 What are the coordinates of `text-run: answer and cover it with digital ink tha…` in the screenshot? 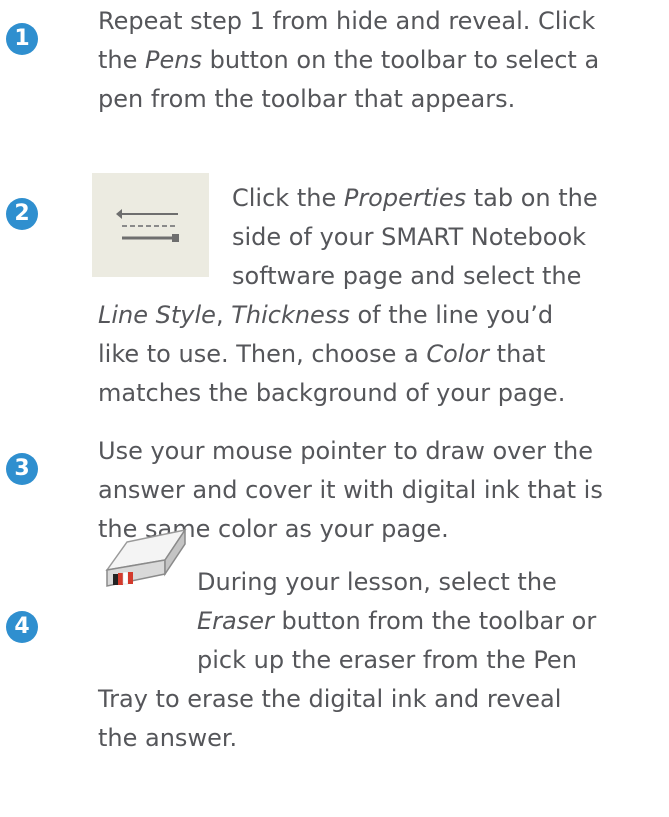 It's located at (350, 490).